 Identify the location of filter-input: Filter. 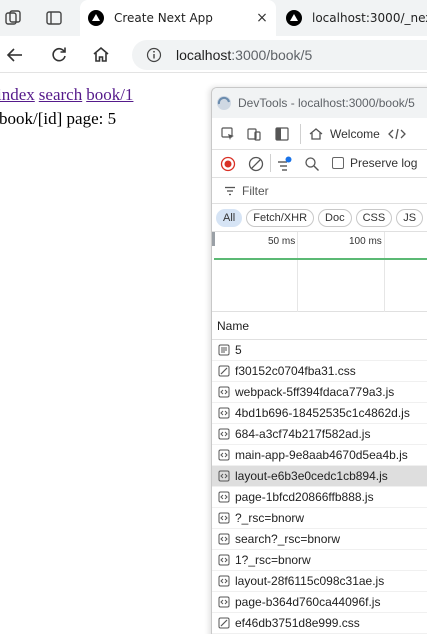
(319, 191).